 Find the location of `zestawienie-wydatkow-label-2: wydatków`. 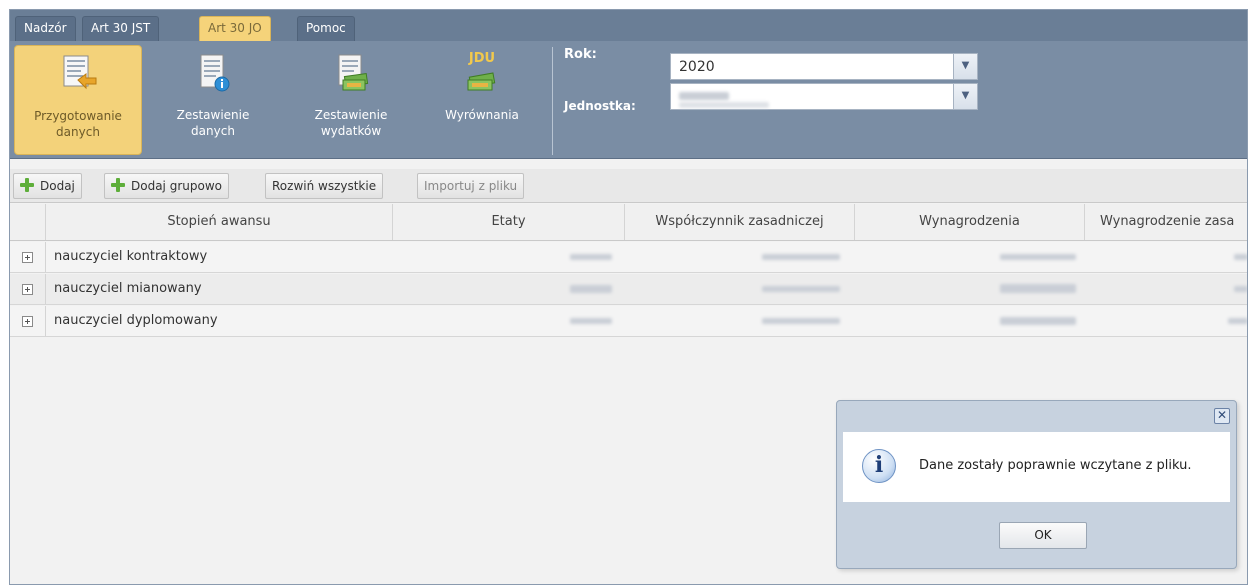

zestawienie-wydatkow-label-2: wydatków is located at coordinates (351, 131).